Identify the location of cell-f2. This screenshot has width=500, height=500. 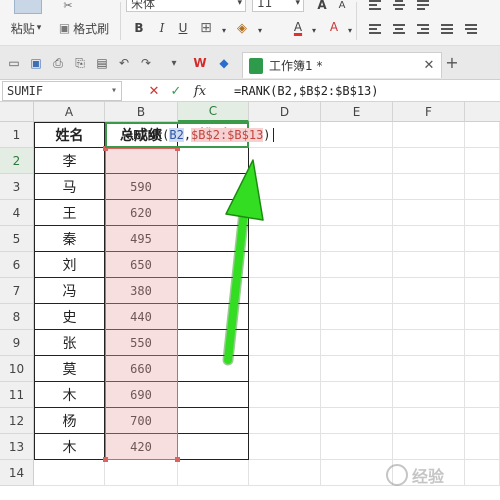
(429, 161).